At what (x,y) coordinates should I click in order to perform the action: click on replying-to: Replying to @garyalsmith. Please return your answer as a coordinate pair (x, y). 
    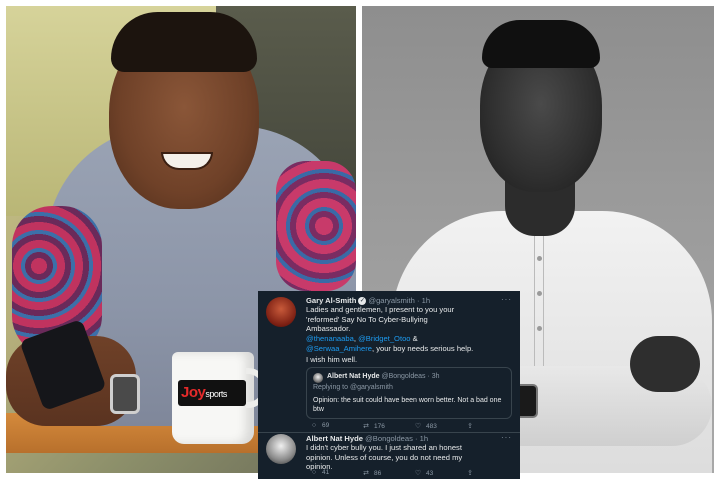
    Looking at the image, I should click on (353, 387).